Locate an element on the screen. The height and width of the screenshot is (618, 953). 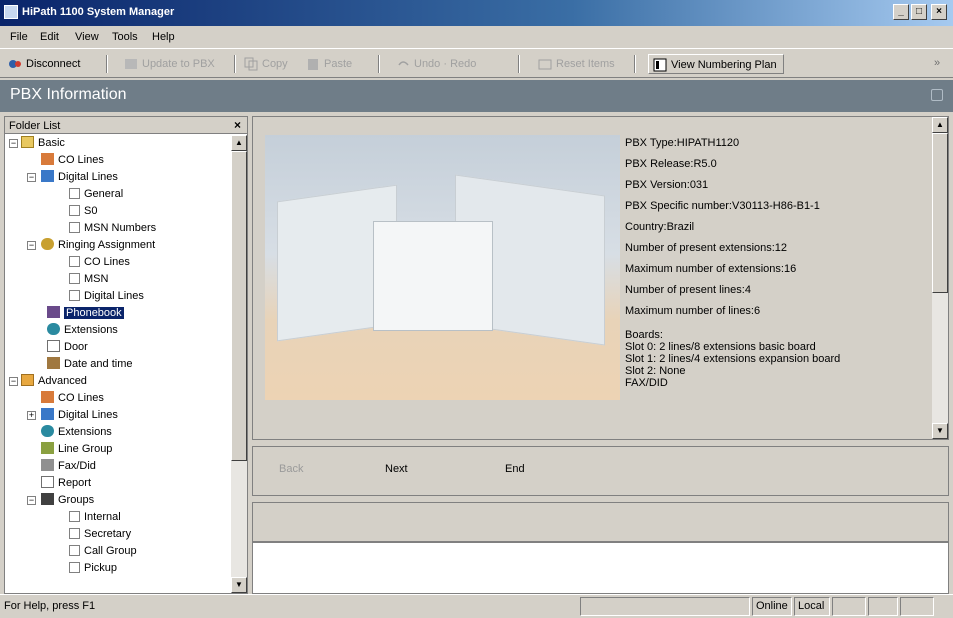
tree-item-date-and-time: Date and time is located at coordinates (89, 364).